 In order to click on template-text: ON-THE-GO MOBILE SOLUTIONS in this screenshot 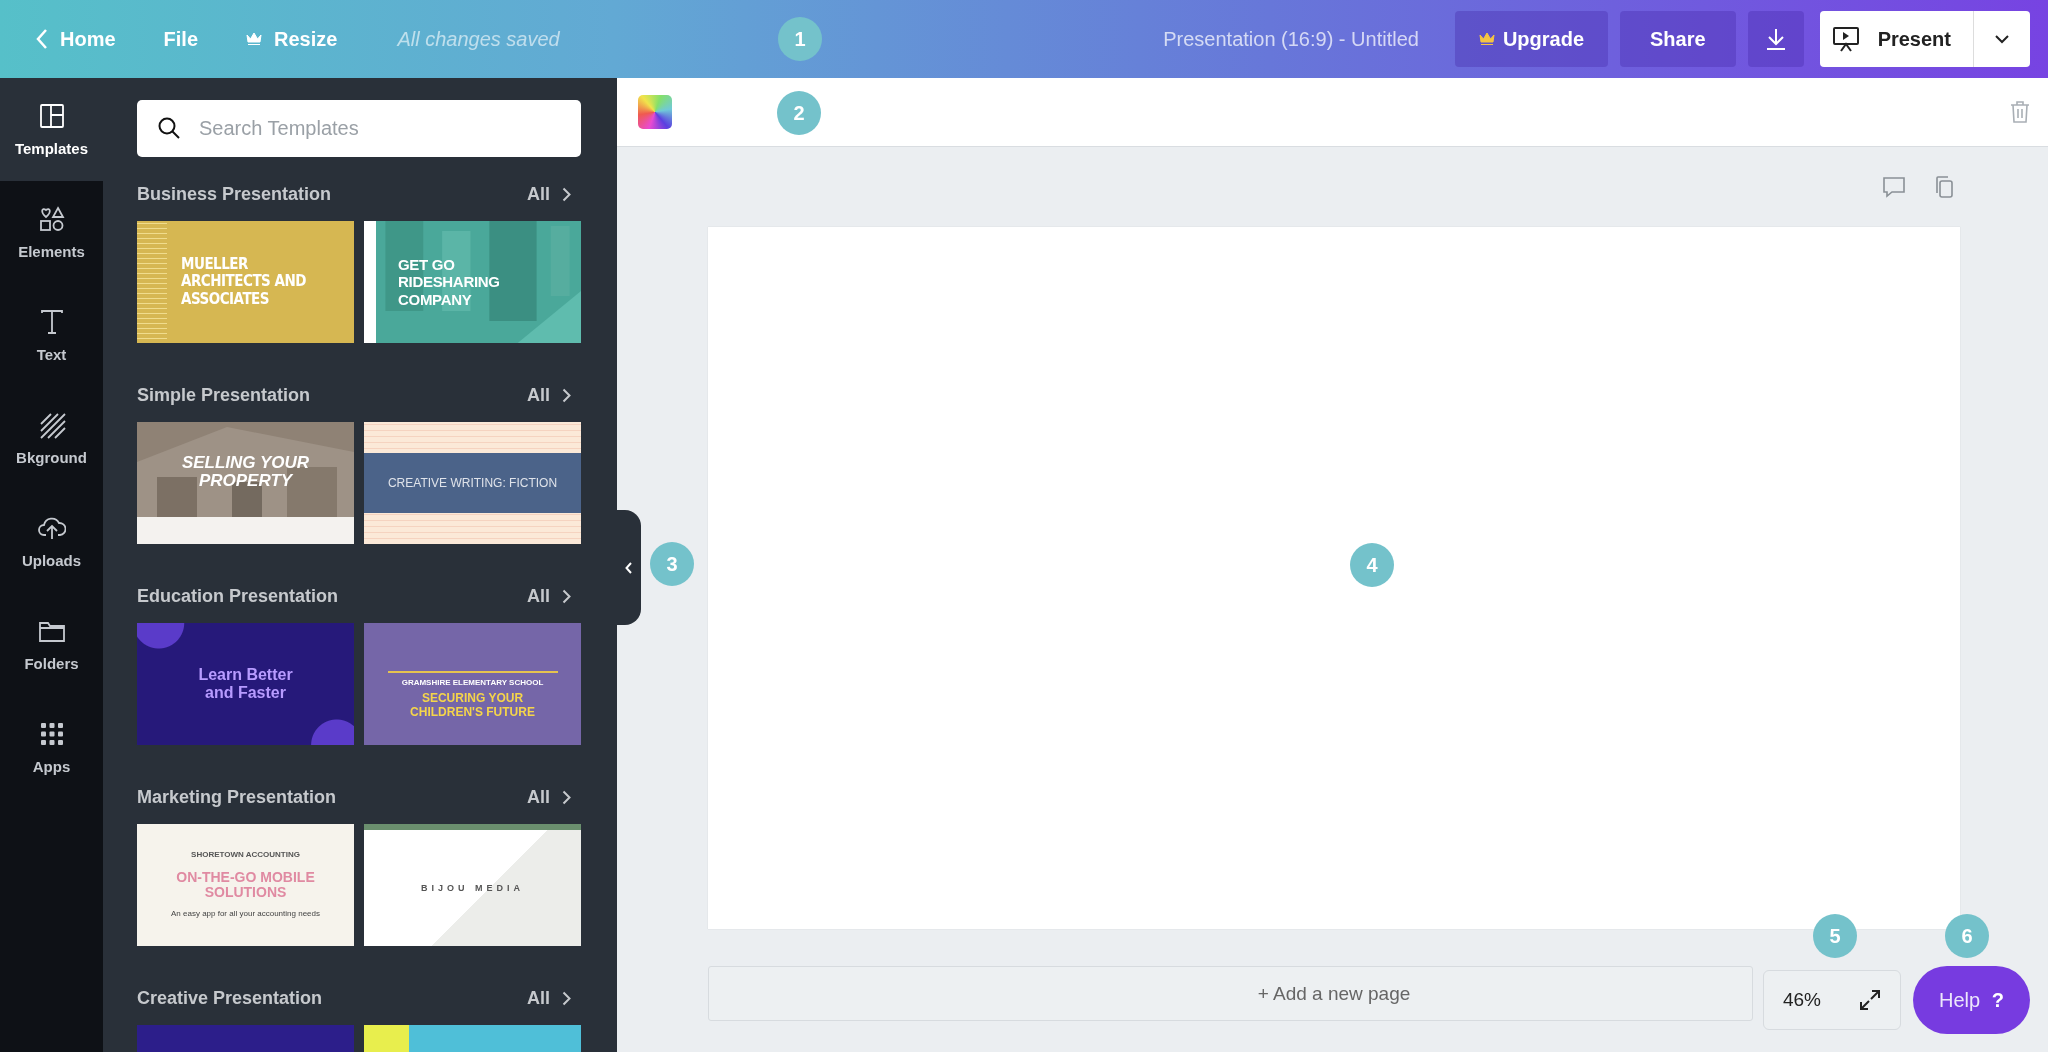, I will do `click(245, 885)`.